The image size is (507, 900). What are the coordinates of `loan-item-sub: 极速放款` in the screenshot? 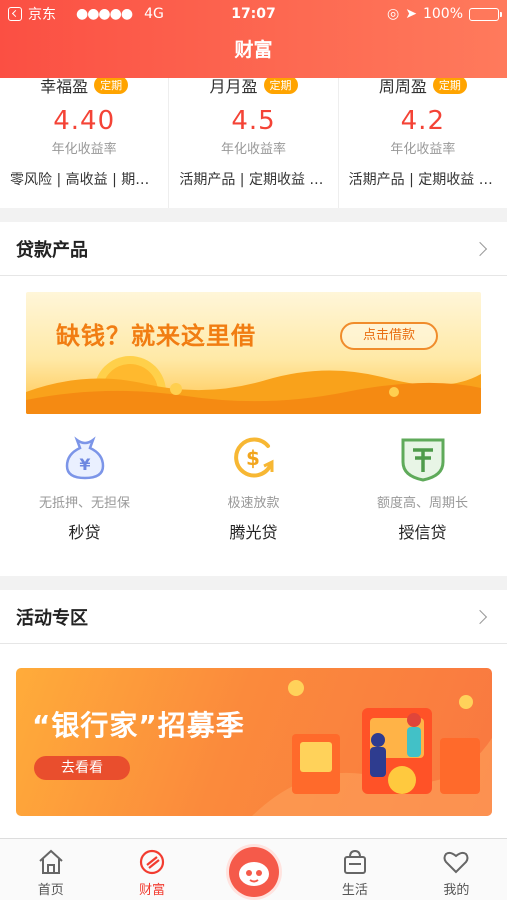 It's located at (253, 503).